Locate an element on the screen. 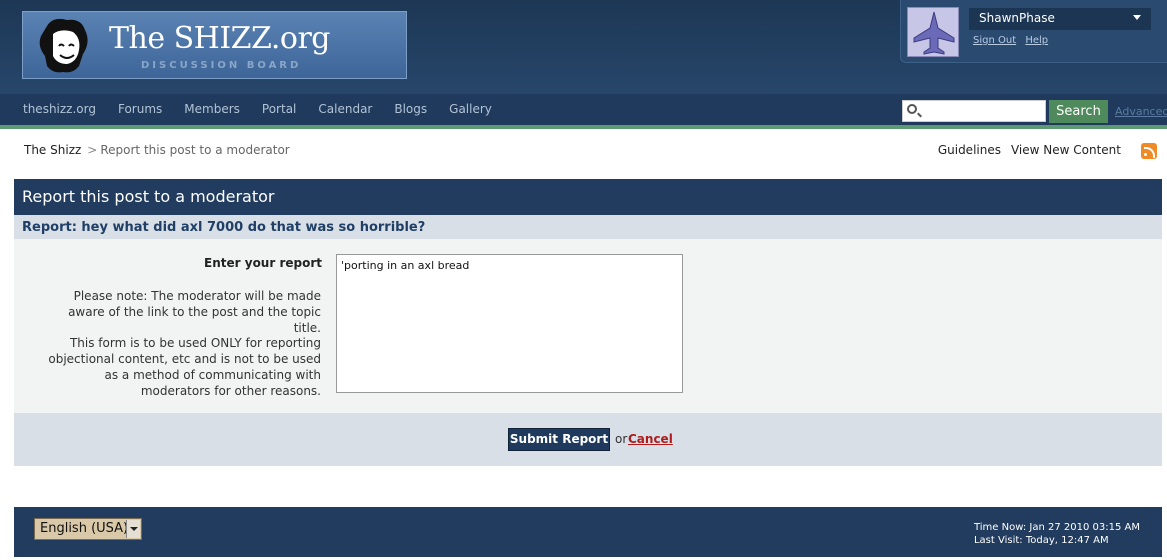 The image size is (1167, 560). rss-icon is located at coordinates (1149, 151).